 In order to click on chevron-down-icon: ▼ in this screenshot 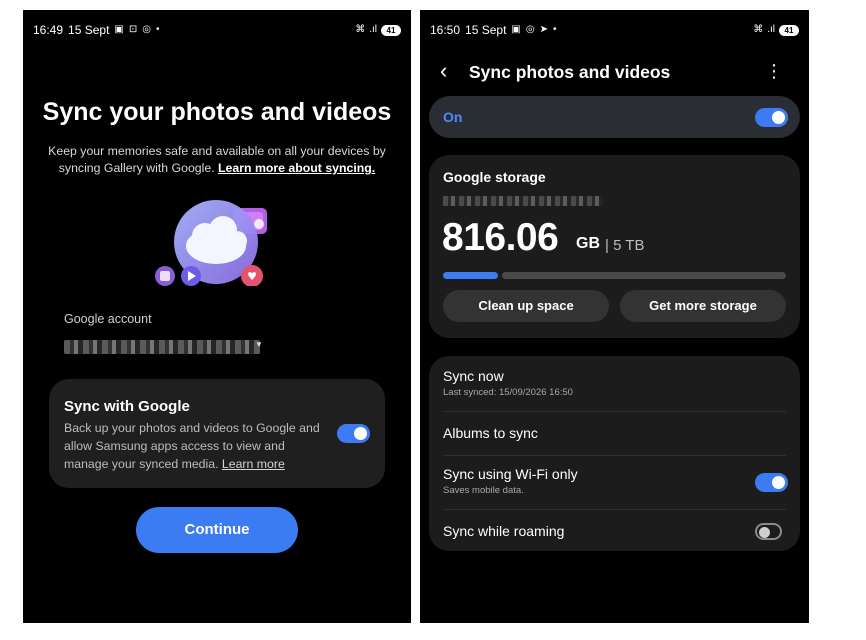, I will do `click(259, 344)`.